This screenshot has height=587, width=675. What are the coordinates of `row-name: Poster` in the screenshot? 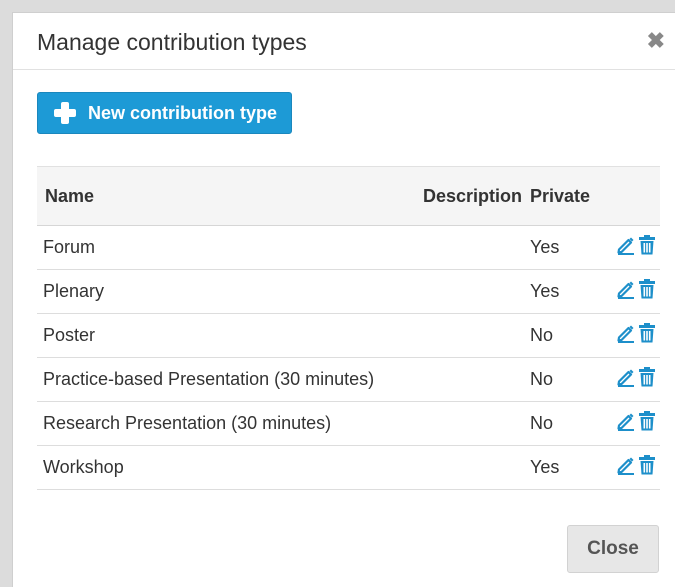 It's located at (69, 335).